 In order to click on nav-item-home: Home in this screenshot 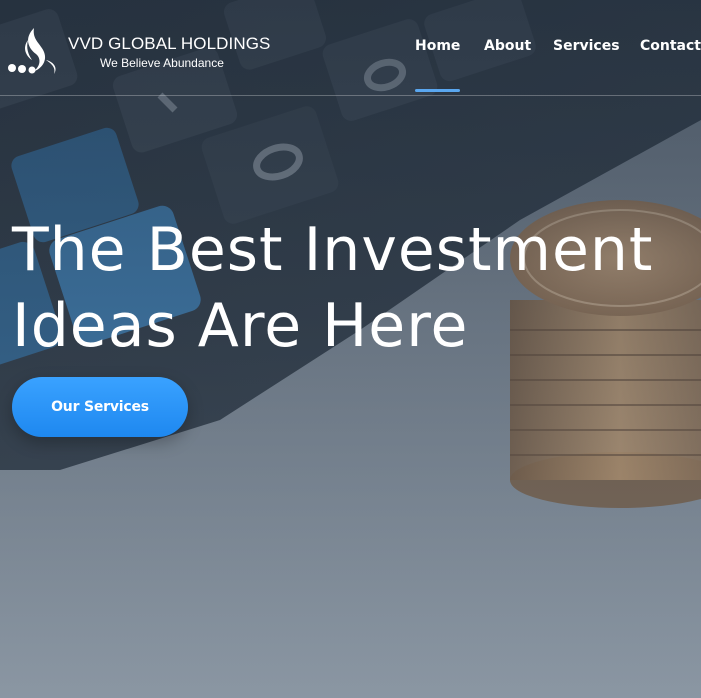, I will do `click(437, 46)`.